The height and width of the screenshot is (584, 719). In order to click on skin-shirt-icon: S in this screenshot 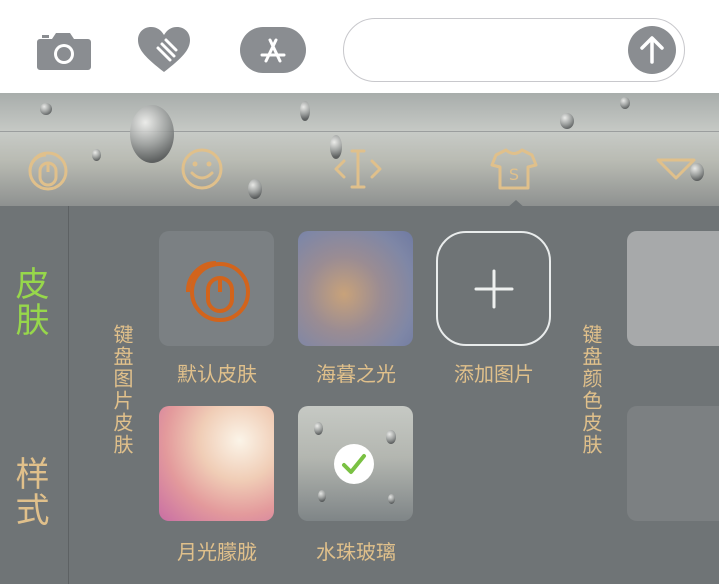, I will do `click(514, 169)`.